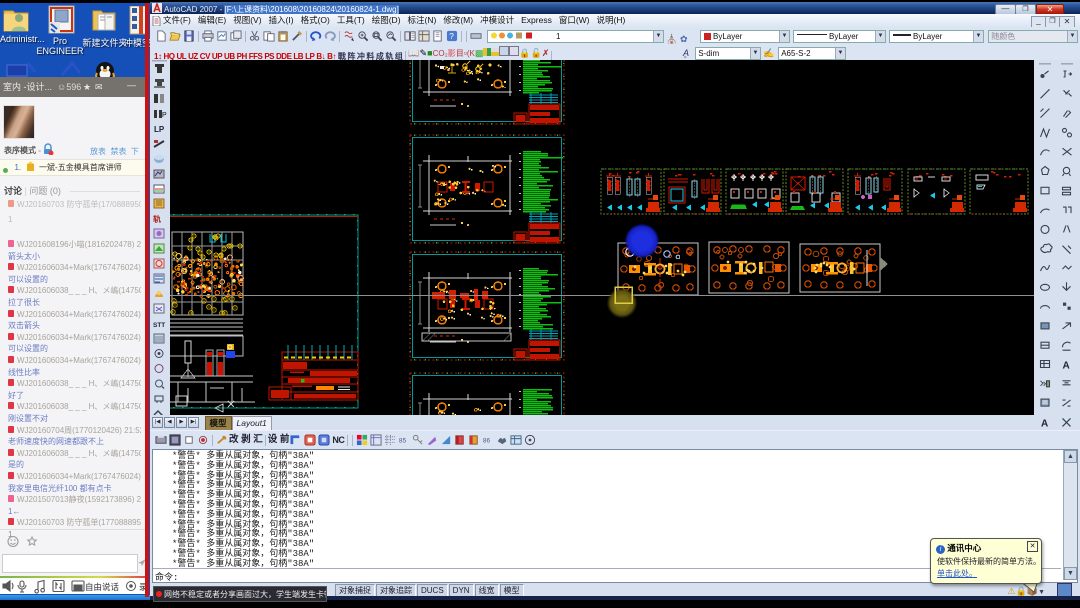 This screenshot has width=1080, height=608. What do you see at coordinates (159, 129) in the screenshot?
I see `svg-text: LP` at bounding box center [159, 129].